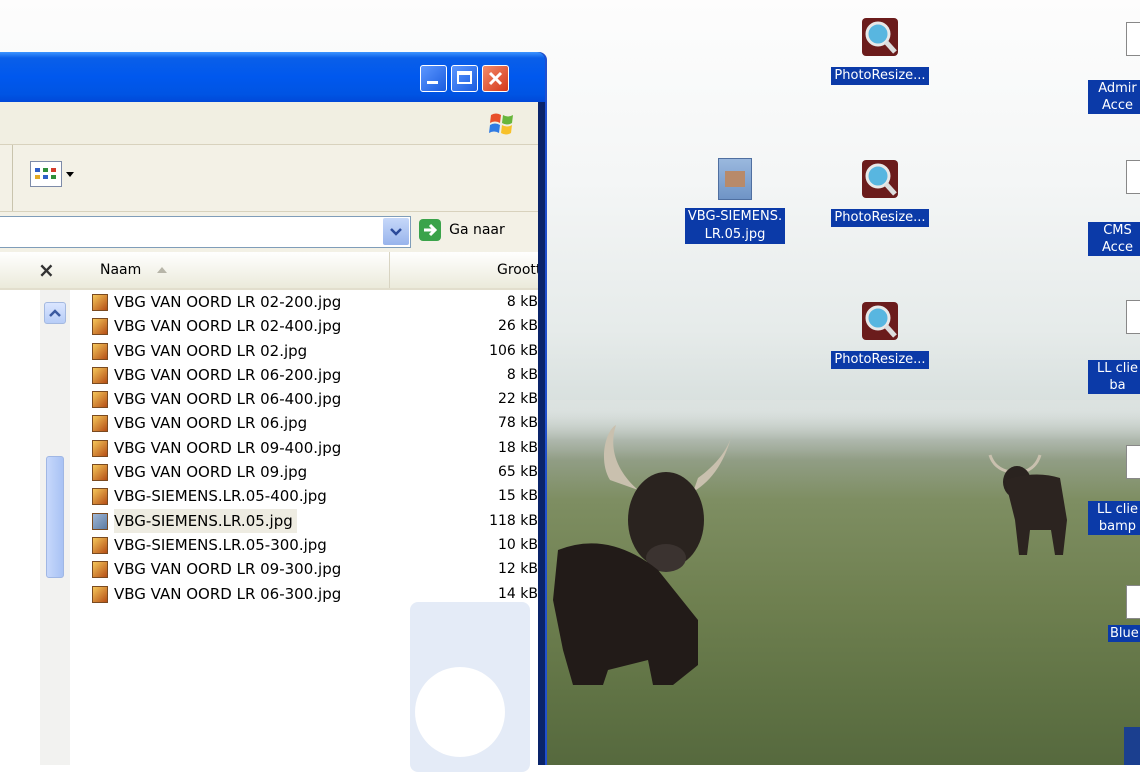  What do you see at coordinates (1117, 526) in the screenshot?
I see `desktop-icon-label: bamp` at bounding box center [1117, 526].